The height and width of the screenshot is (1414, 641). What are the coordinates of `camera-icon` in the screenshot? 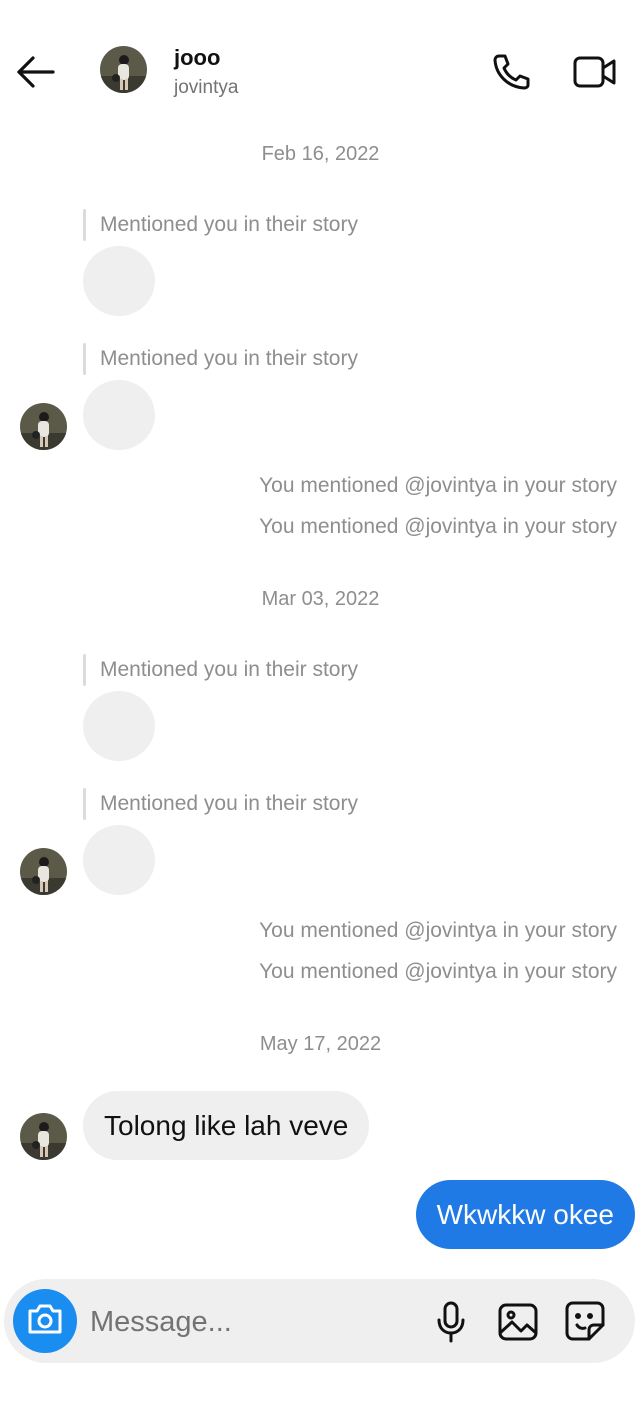 It's located at (45, 1321).